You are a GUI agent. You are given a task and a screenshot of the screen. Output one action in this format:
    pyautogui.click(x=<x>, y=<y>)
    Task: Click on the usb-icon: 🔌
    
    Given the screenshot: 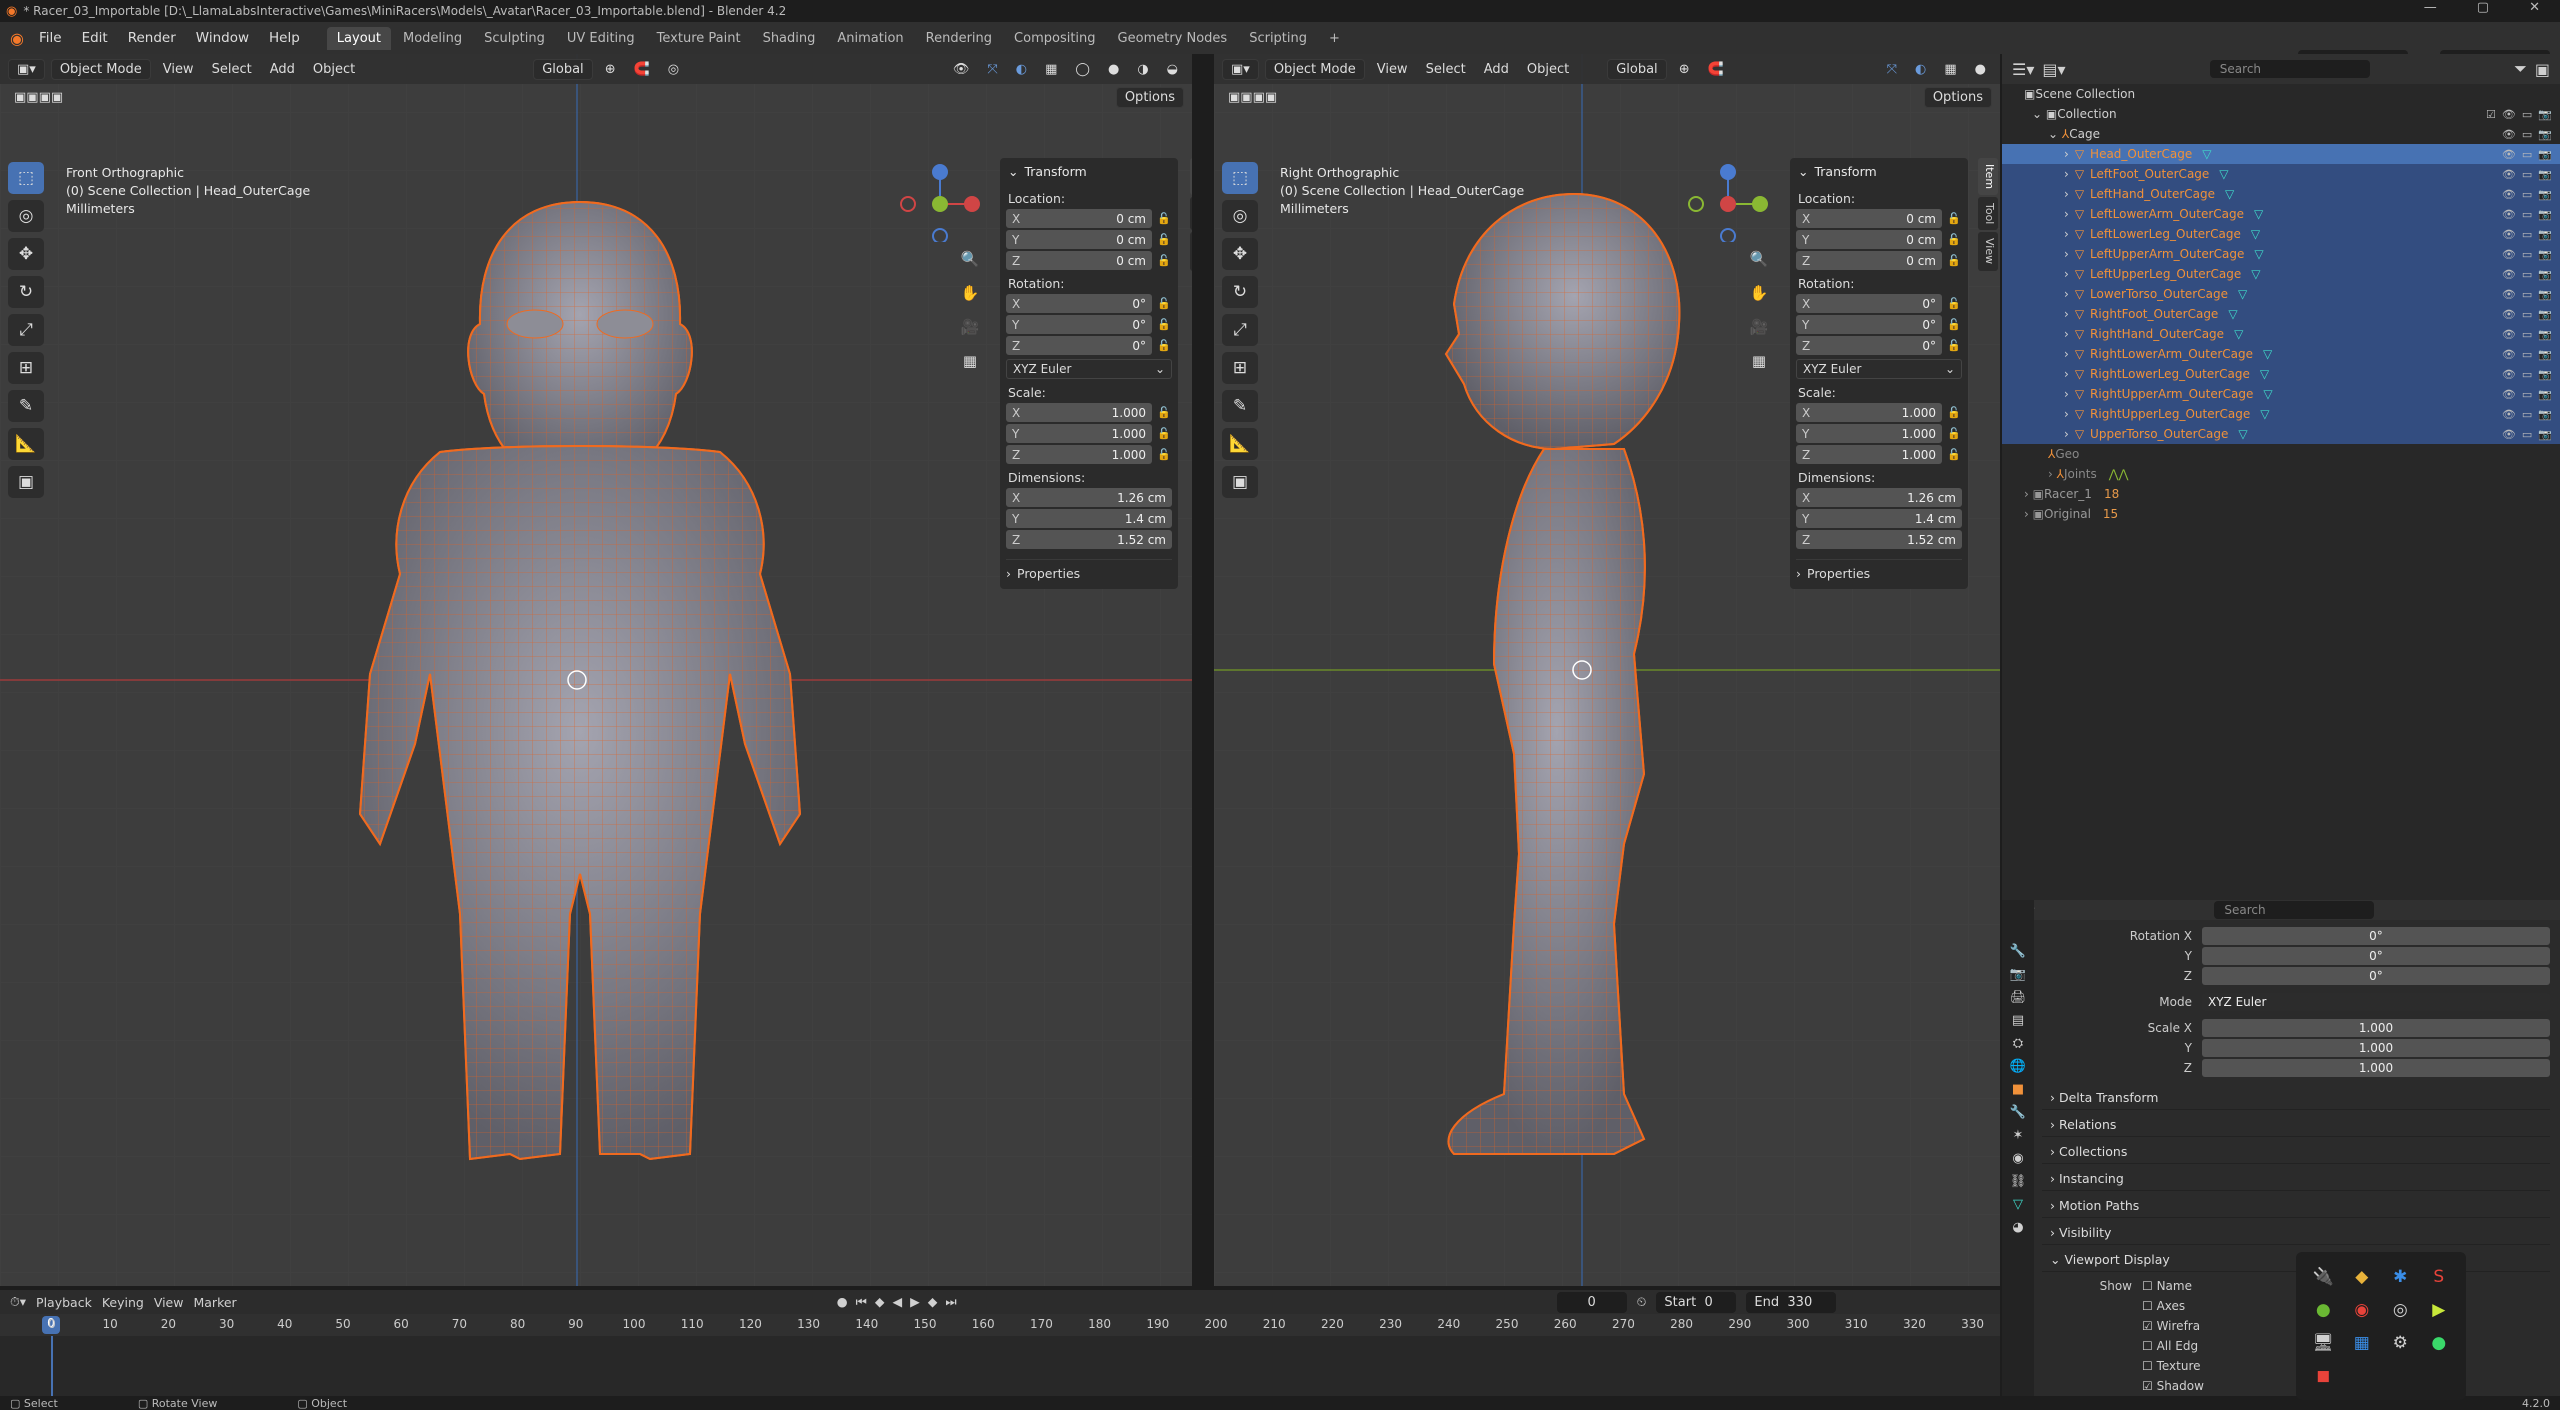 What is the action you would take?
    pyautogui.click(x=2323, y=1276)
    